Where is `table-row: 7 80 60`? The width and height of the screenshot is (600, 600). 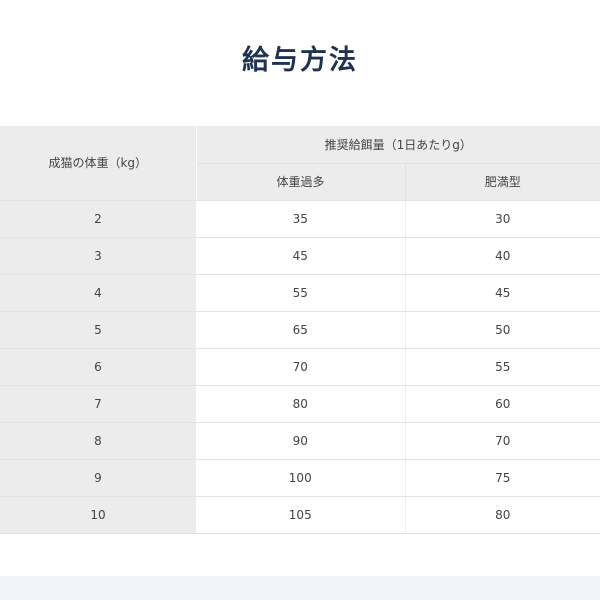
table-row: 7 80 60 is located at coordinates (300, 404).